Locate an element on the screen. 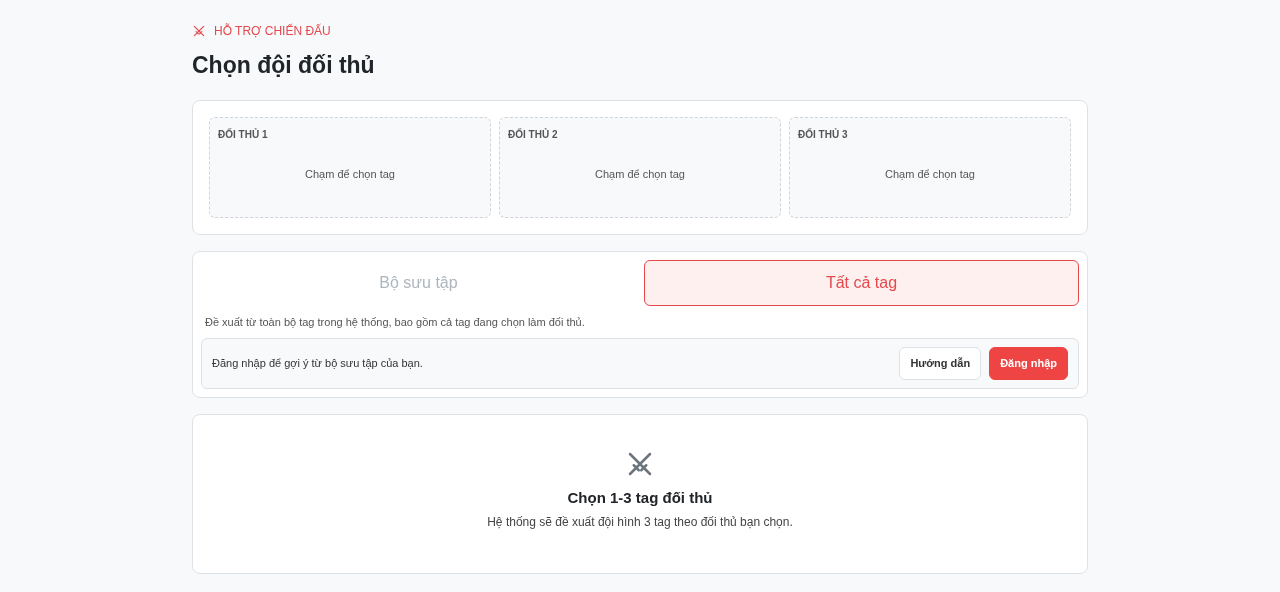 The image size is (1280, 592). slot-label: ĐỐI THỦ 2 is located at coordinates (533, 134).